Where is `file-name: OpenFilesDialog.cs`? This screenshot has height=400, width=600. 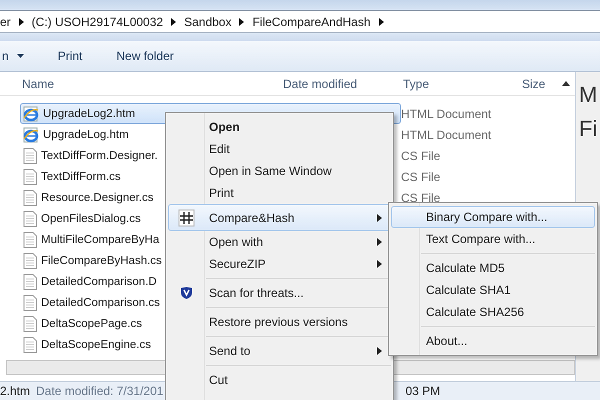 file-name: OpenFilesDialog.cs is located at coordinates (91, 218).